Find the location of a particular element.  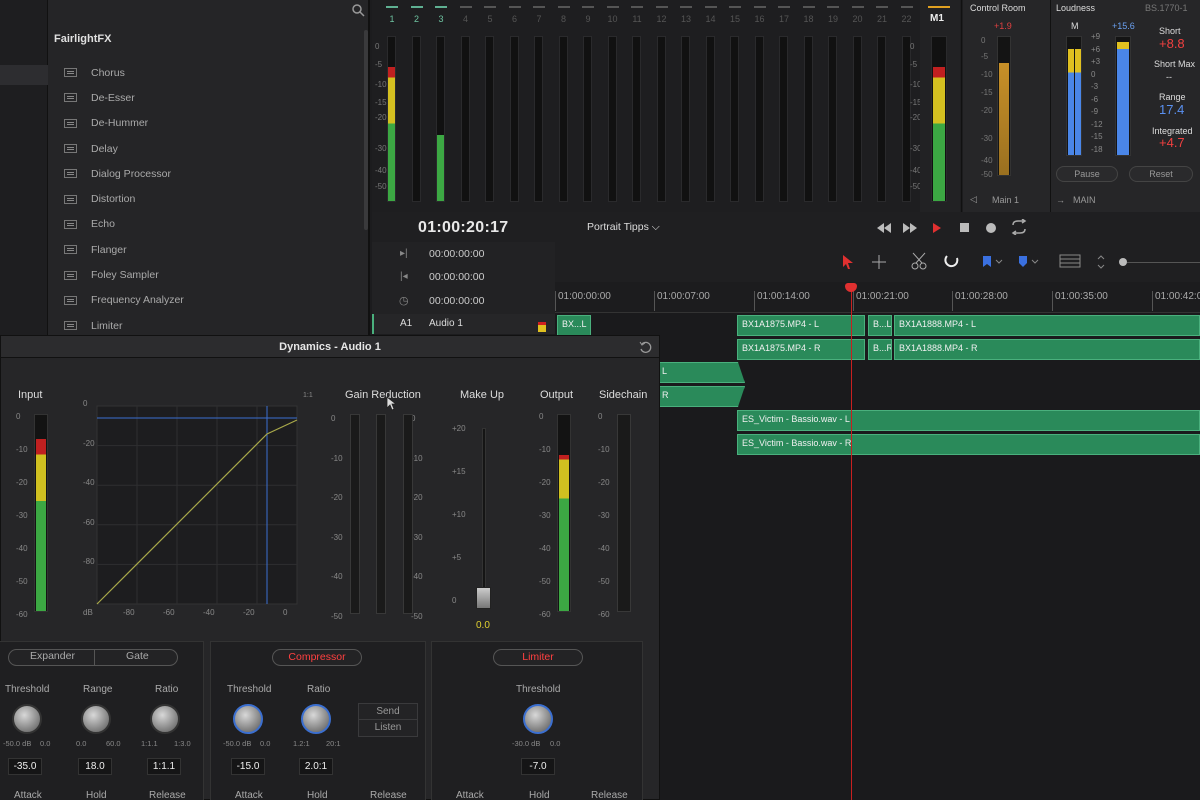

channel-number: 4 is located at coordinates (466, 19).